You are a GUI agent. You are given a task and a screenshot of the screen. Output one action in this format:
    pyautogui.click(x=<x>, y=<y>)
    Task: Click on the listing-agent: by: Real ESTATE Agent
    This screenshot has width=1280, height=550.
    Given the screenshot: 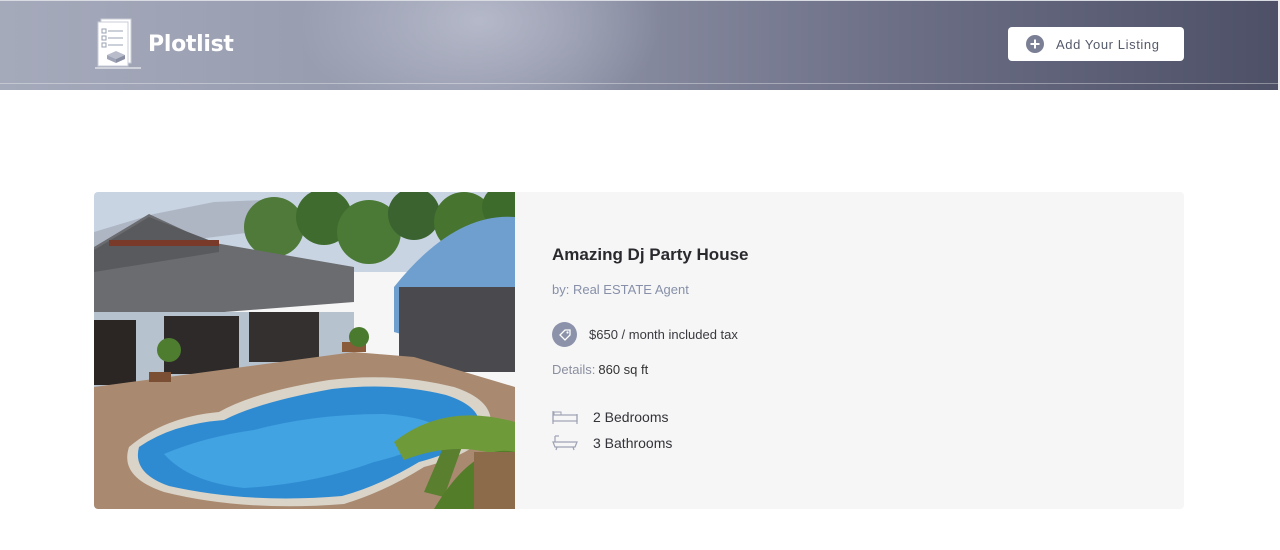 What is the action you would take?
    pyautogui.click(x=620, y=289)
    